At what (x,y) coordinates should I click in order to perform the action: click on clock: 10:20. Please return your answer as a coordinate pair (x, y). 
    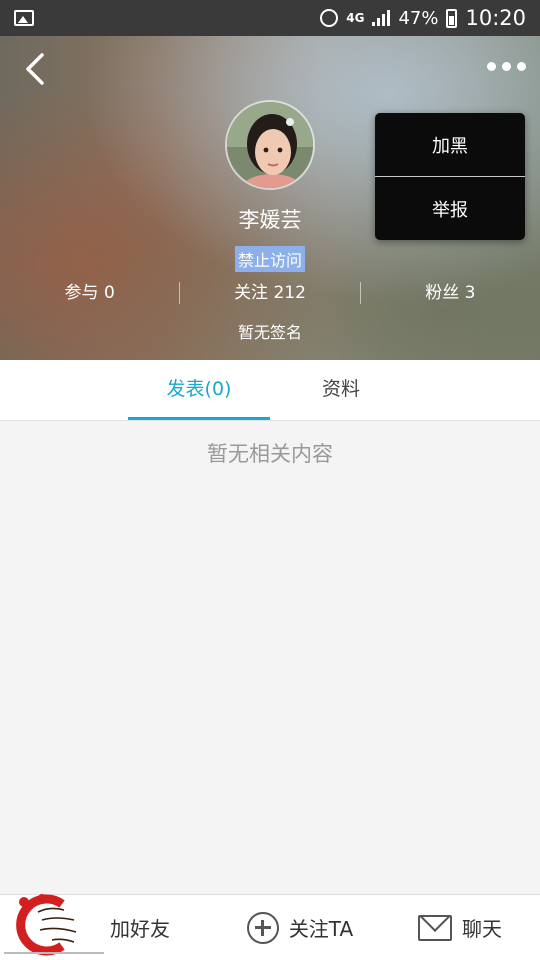
    Looking at the image, I should click on (495, 18).